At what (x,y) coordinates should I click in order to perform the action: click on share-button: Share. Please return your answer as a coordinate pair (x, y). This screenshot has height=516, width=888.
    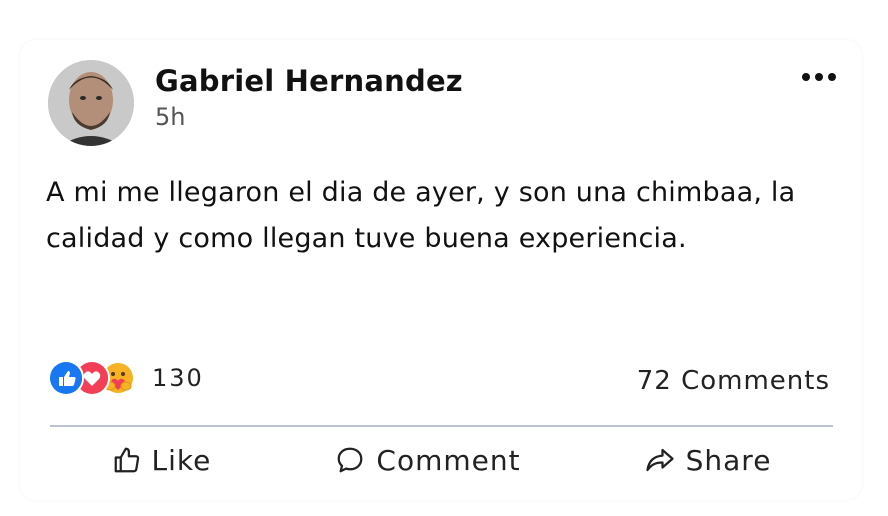
    Looking at the image, I should click on (708, 460).